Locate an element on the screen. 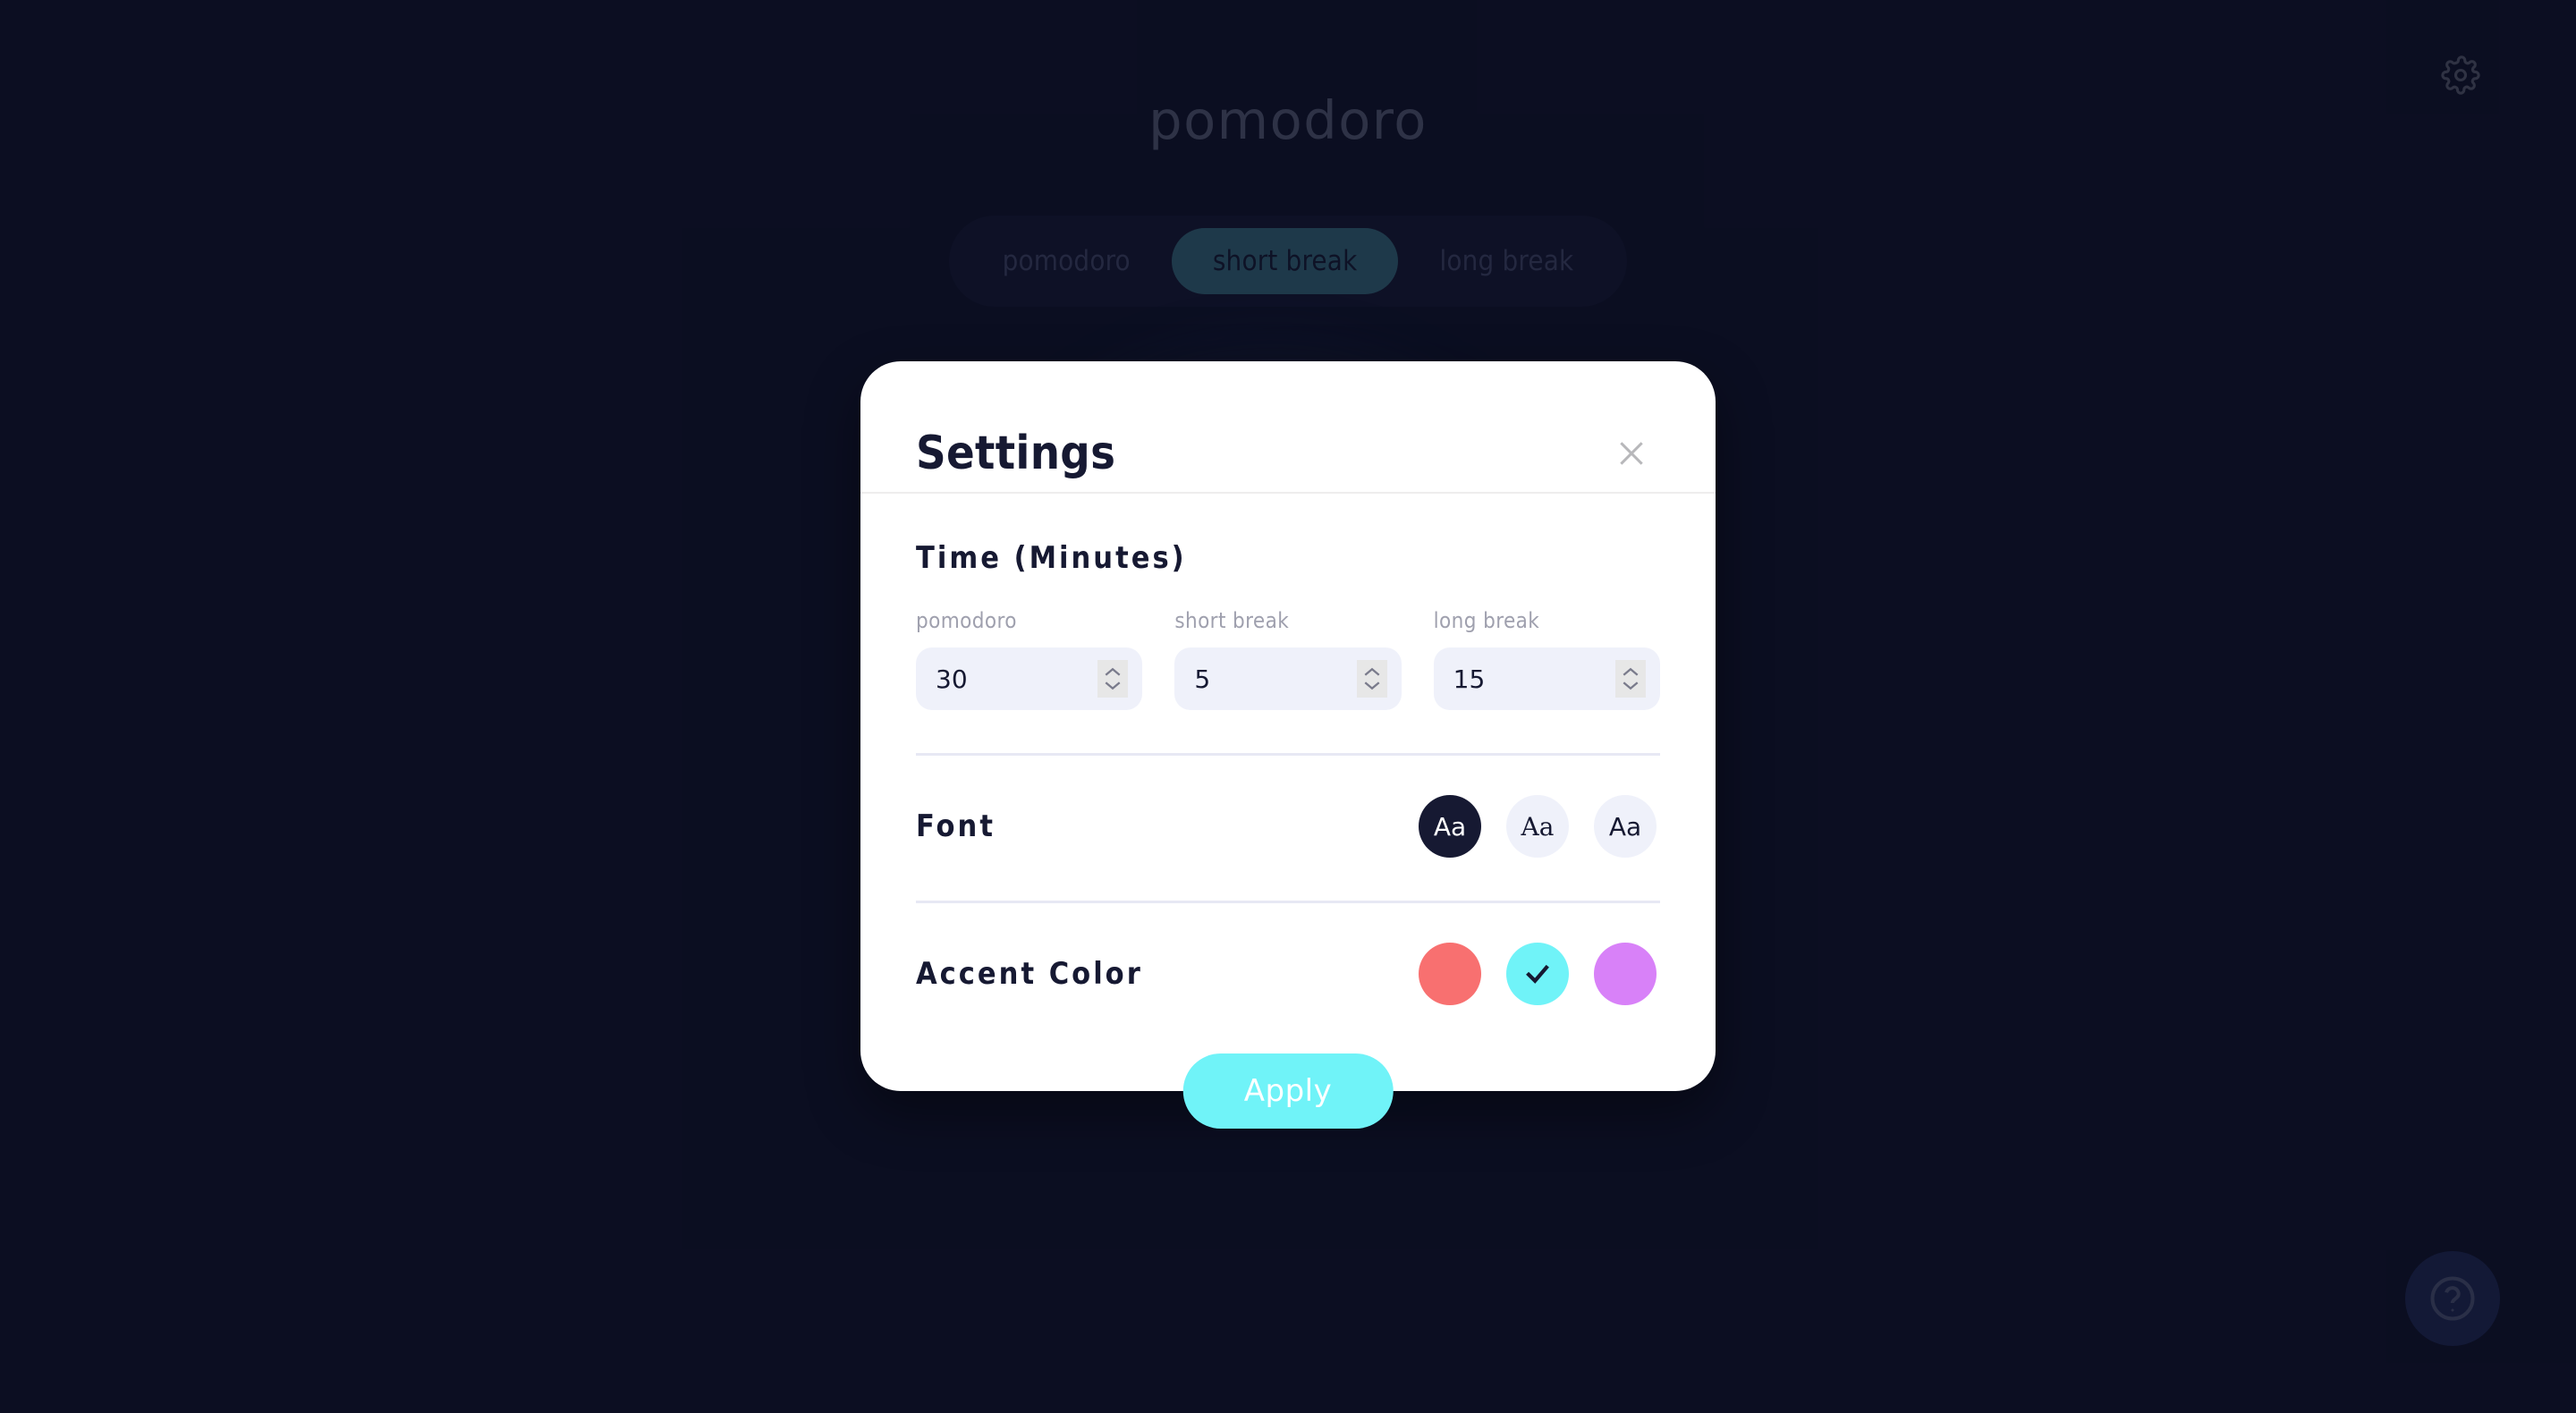 The height and width of the screenshot is (1413, 2576). time-fields: pomodoro short break is located at coordinates (1288, 659).